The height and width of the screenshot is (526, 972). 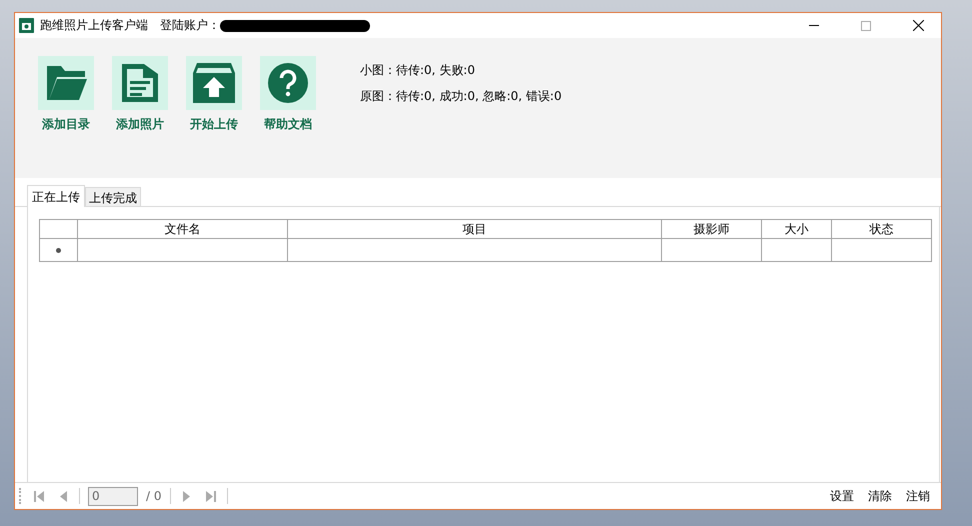 I want to click on help-icon, so click(x=288, y=83).